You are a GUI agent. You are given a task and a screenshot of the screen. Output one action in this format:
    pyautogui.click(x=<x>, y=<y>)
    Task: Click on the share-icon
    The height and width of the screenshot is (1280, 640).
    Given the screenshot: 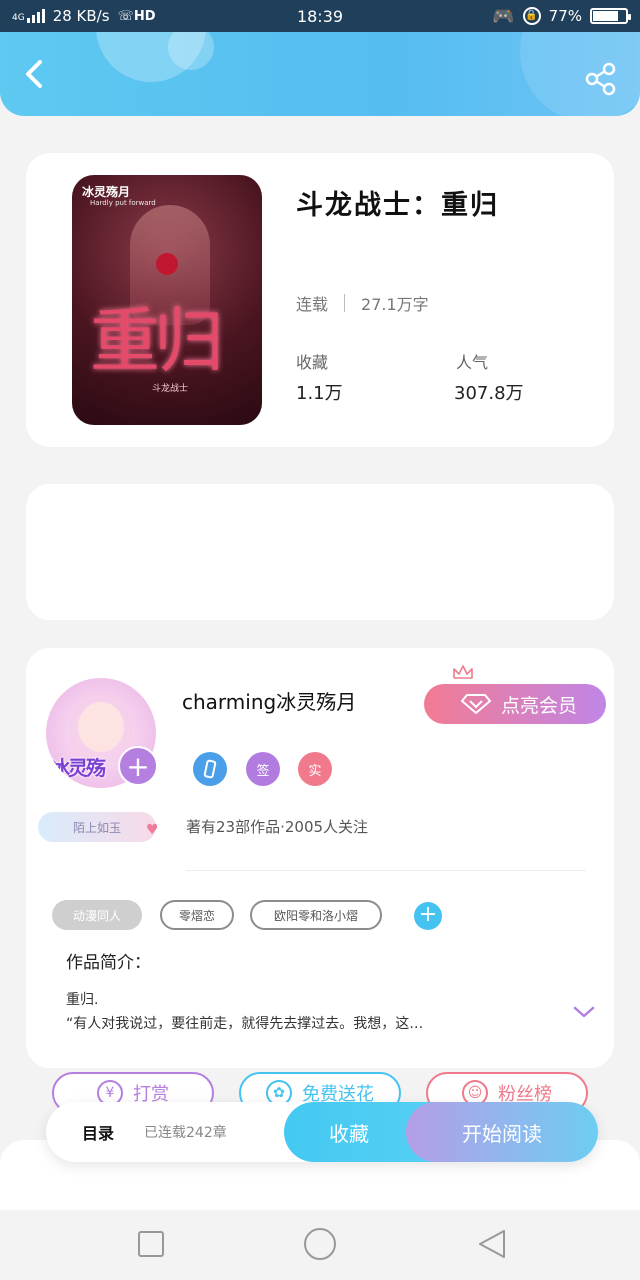 What is the action you would take?
    pyautogui.click(x=601, y=79)
    